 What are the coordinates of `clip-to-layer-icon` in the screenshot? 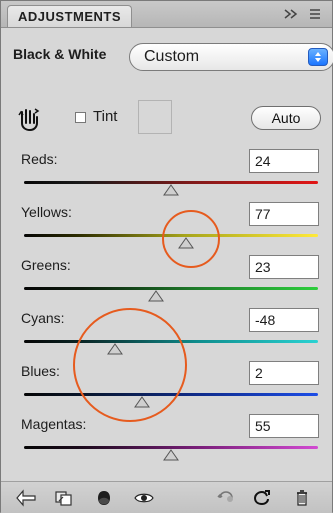 It's located at (64, 498).